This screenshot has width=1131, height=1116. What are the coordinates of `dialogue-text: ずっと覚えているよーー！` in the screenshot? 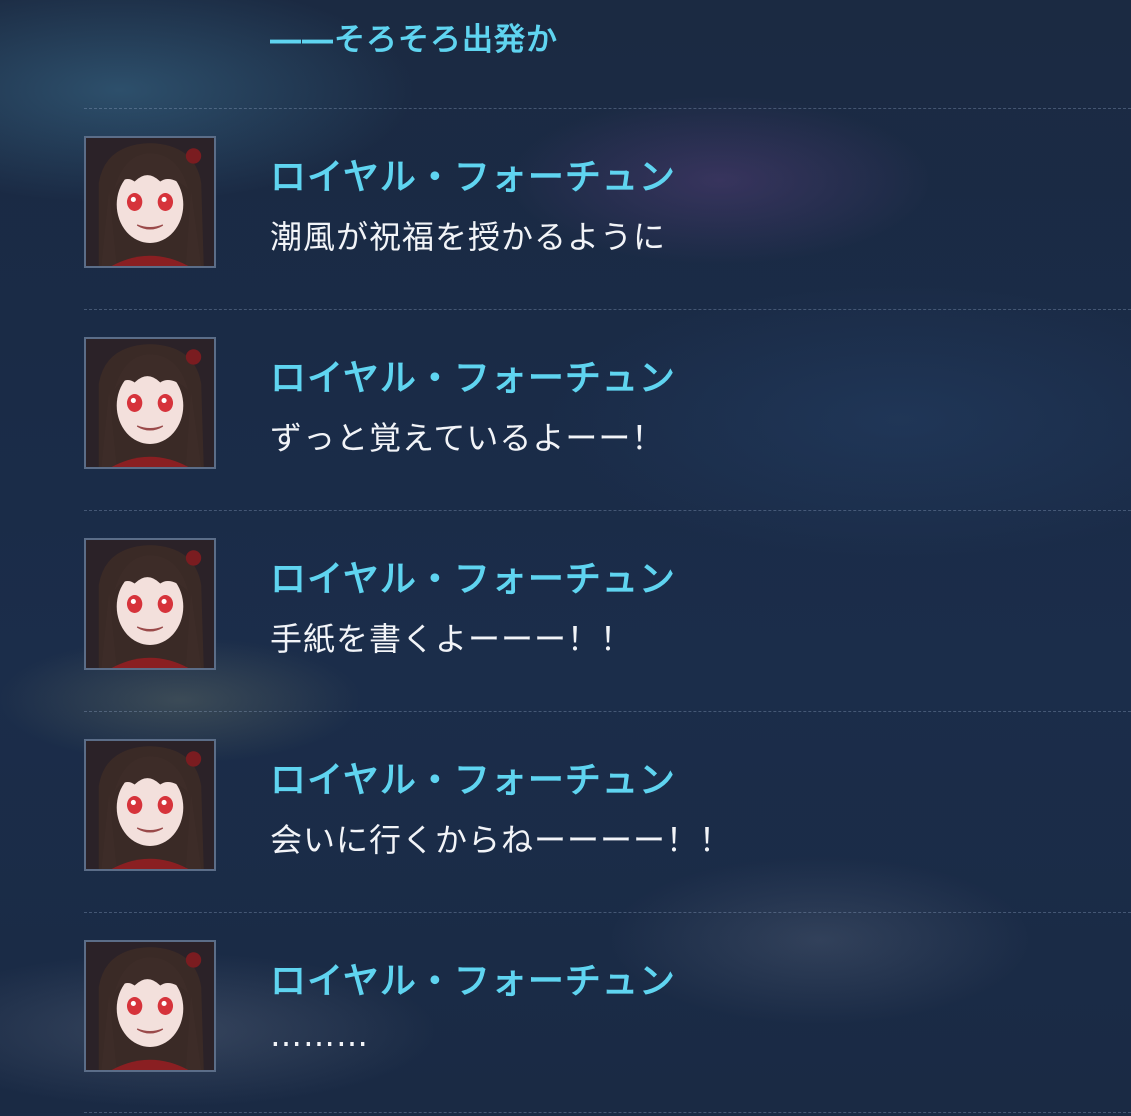 It's located at (467, 438).